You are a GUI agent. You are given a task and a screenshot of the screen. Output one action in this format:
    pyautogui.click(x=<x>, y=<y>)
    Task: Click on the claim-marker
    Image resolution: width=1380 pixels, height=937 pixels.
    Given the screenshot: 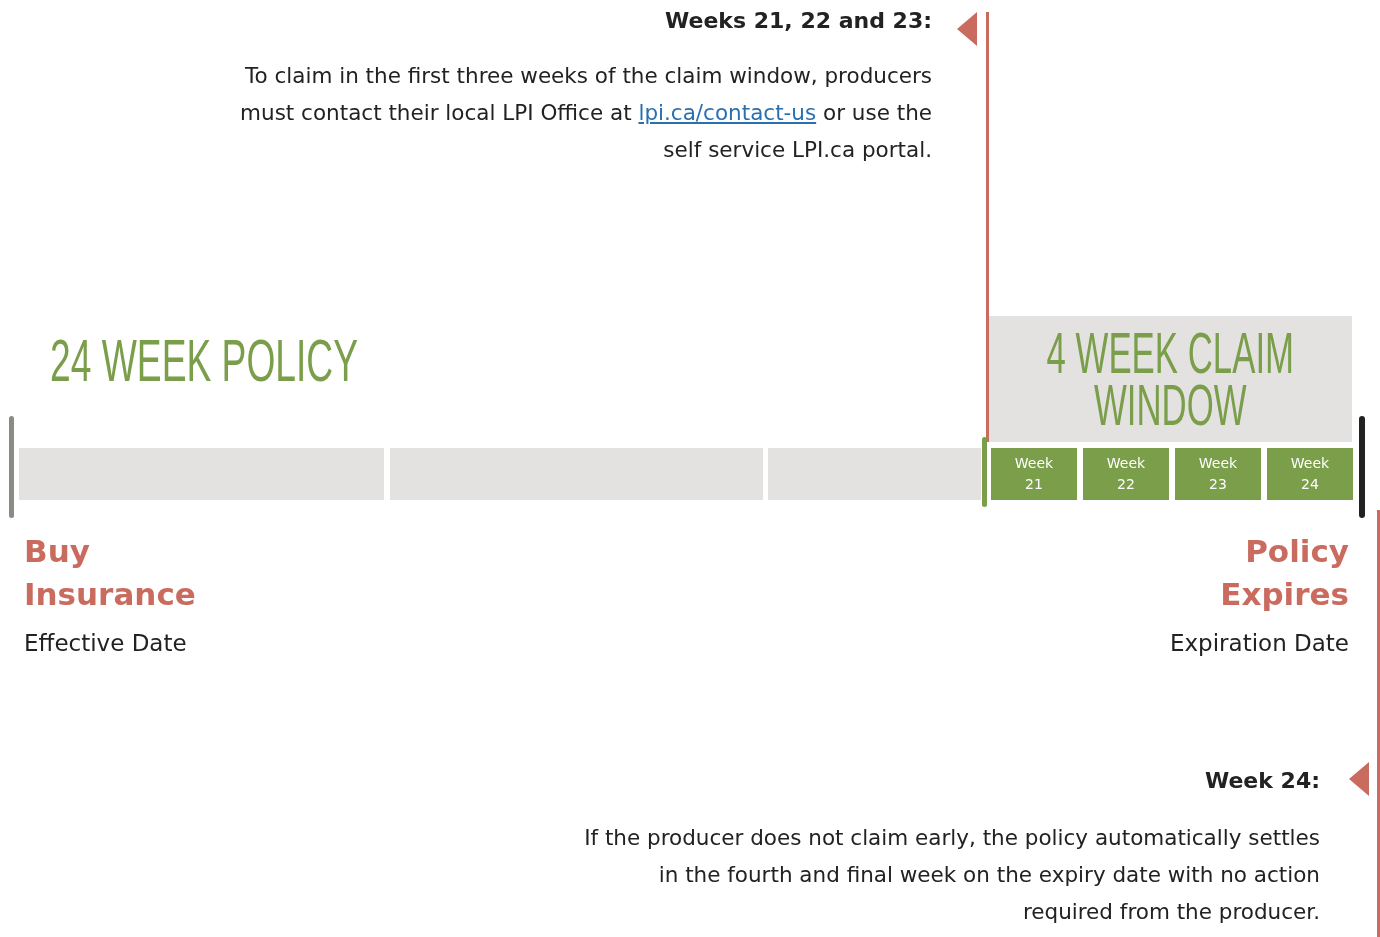 What is the action you would take?
    pyautogui.click(x=984, y=472)
    